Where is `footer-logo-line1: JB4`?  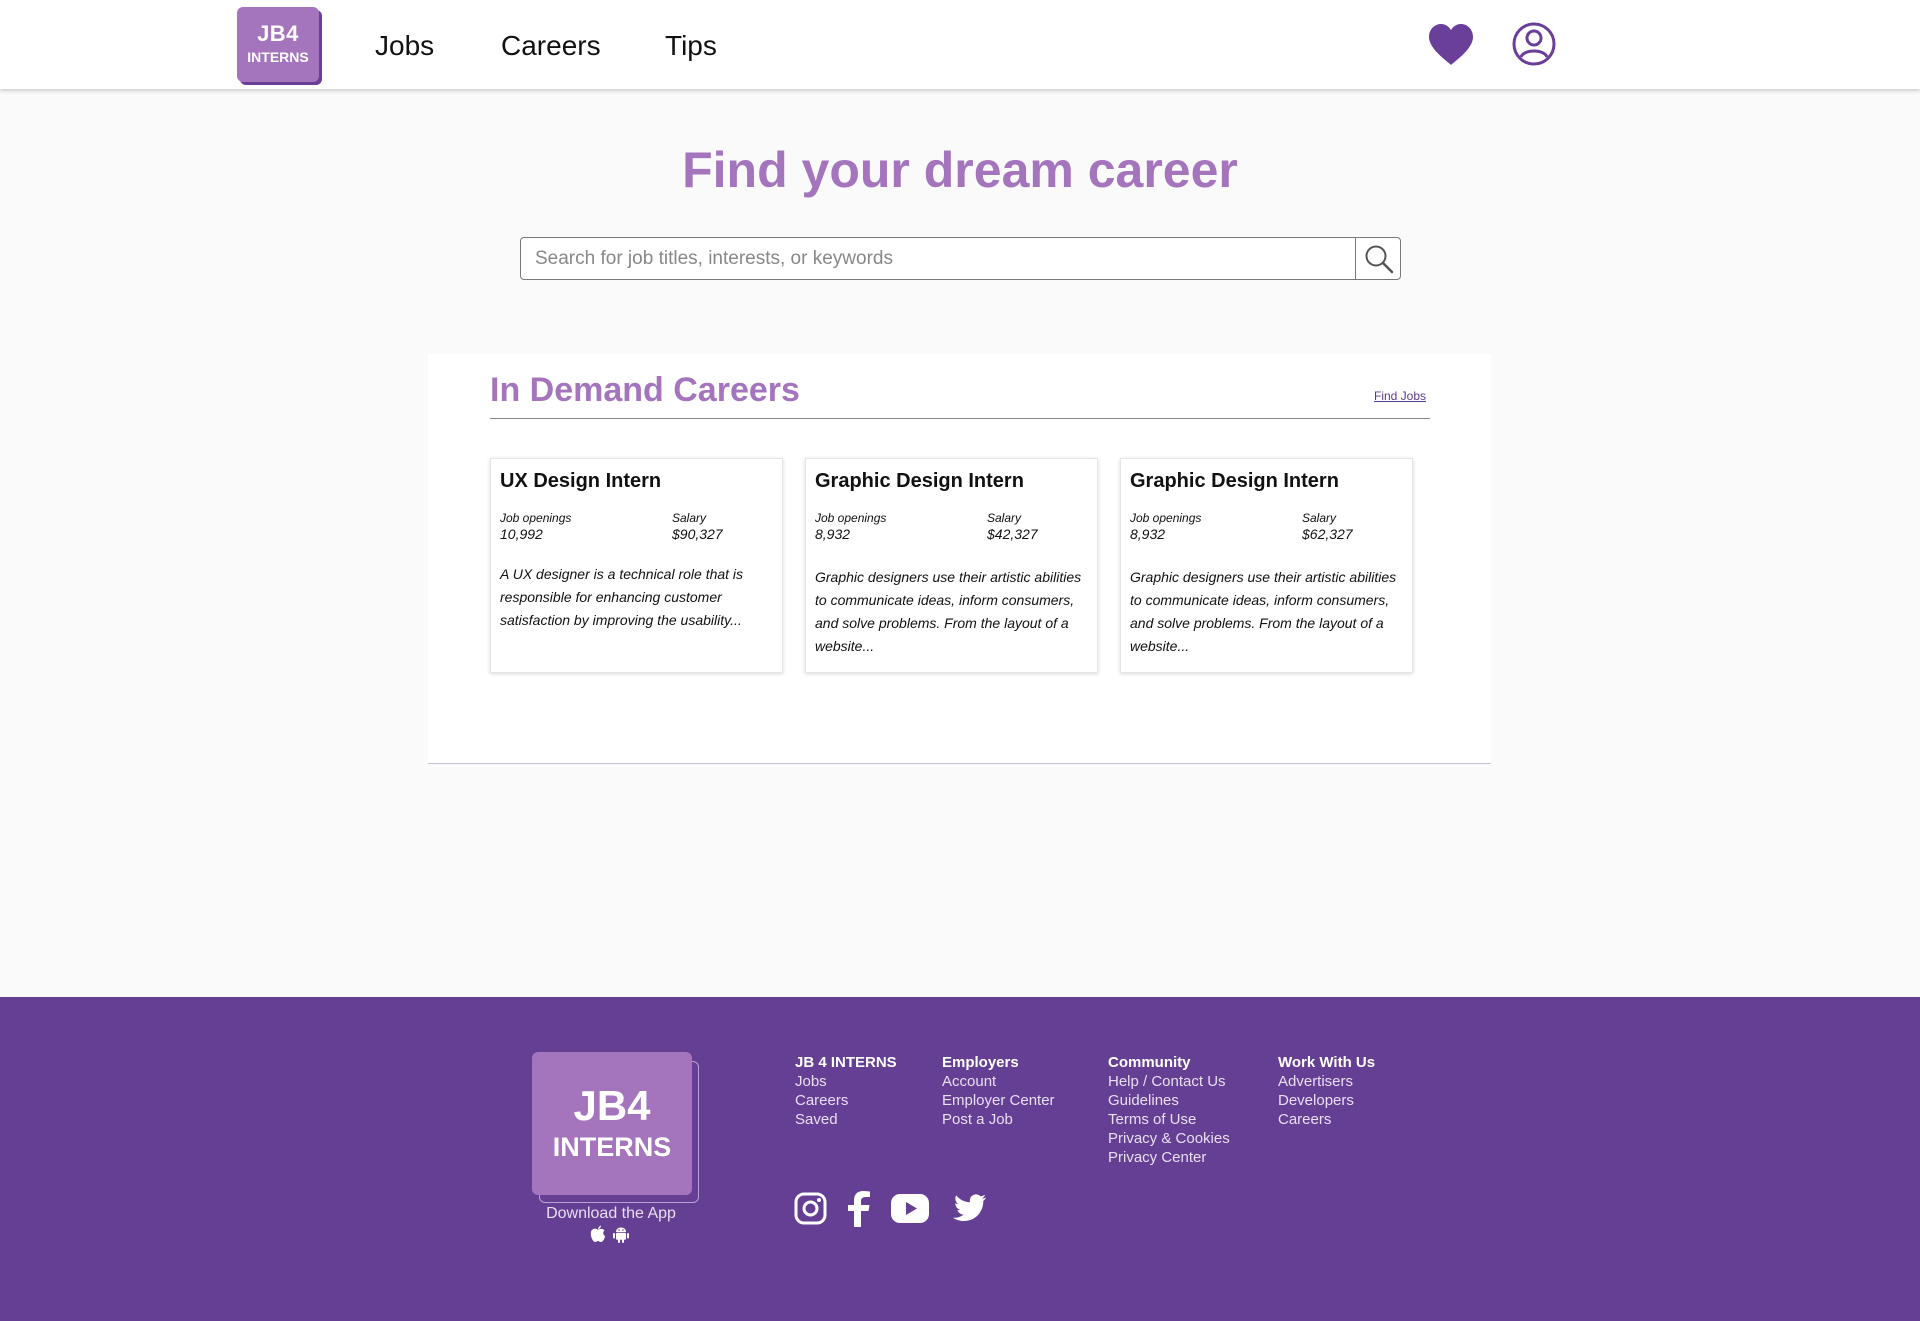
footer-logo-line1: JB4 is located at coordinates (612, 1105).